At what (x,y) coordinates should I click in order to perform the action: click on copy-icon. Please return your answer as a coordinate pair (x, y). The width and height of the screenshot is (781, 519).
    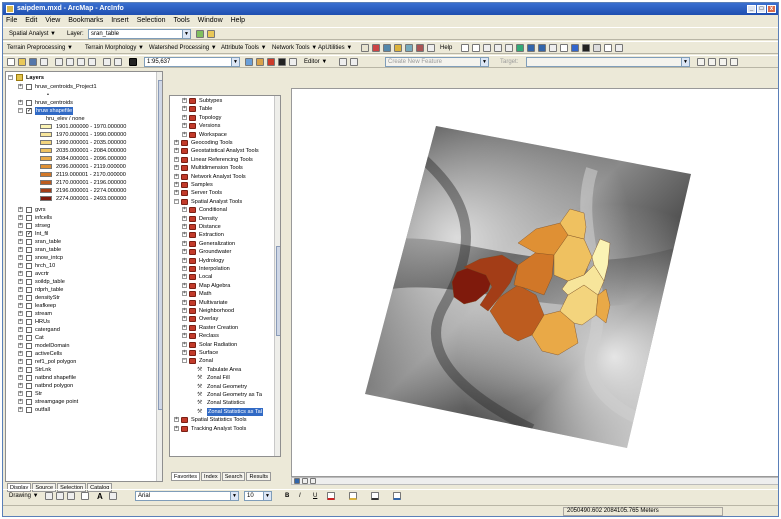
    Looking at the image, I should click on (70, 62).